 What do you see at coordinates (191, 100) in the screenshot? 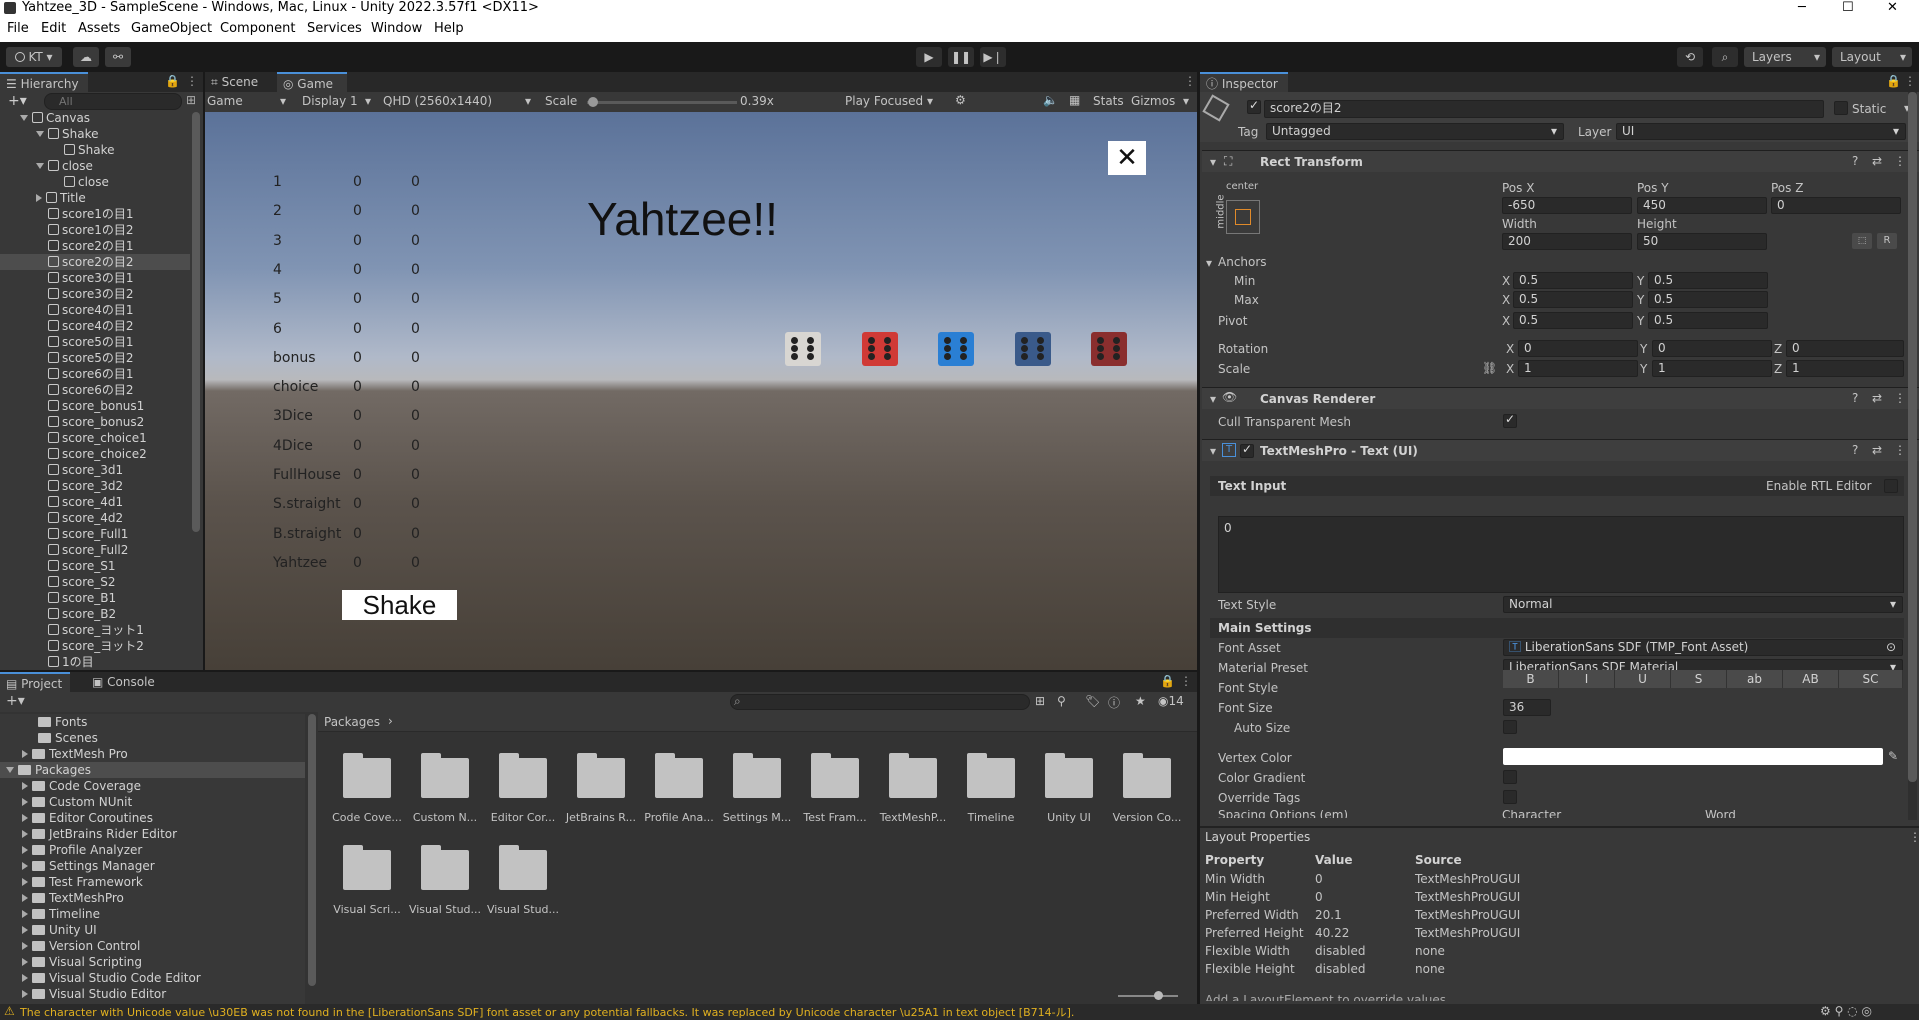
I see `filter-icon: ⊞` at bounding box center [191, 100].